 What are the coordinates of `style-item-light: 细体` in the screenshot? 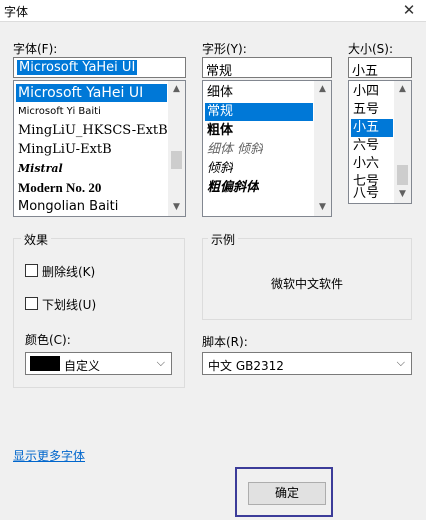 It's located at (219, 93).